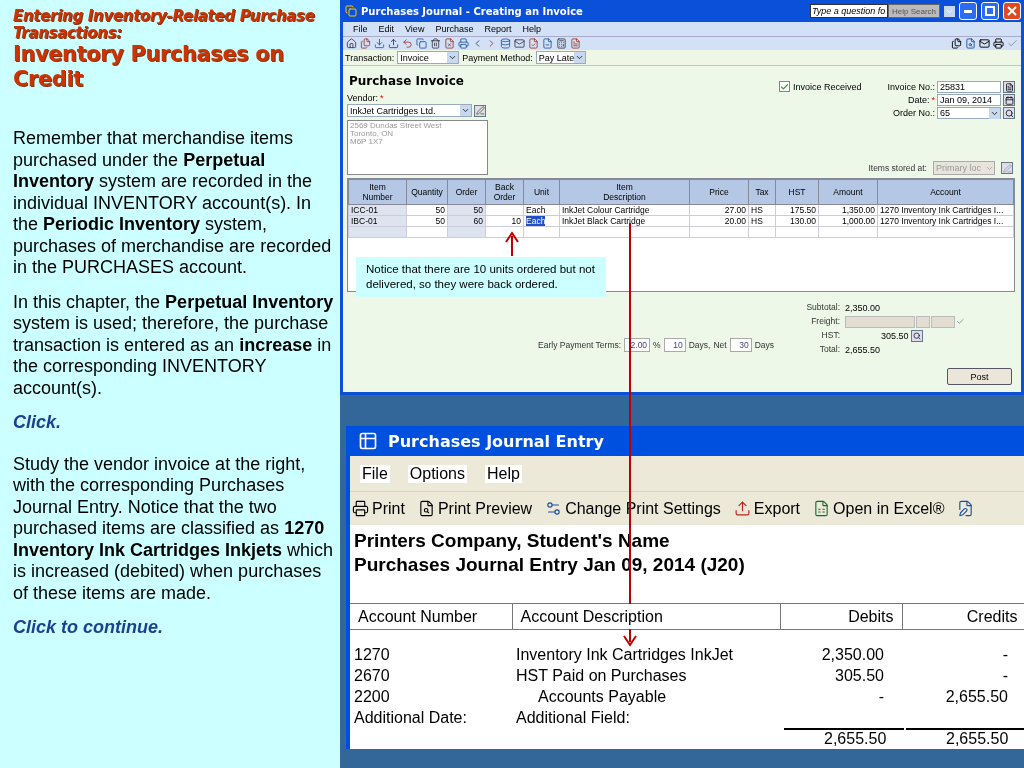 The image size is (1024, 768). What do you see at coordinates (740, 345) in the screenshot?
I see `net-days-field: 30` at bounding box center [740, 345].